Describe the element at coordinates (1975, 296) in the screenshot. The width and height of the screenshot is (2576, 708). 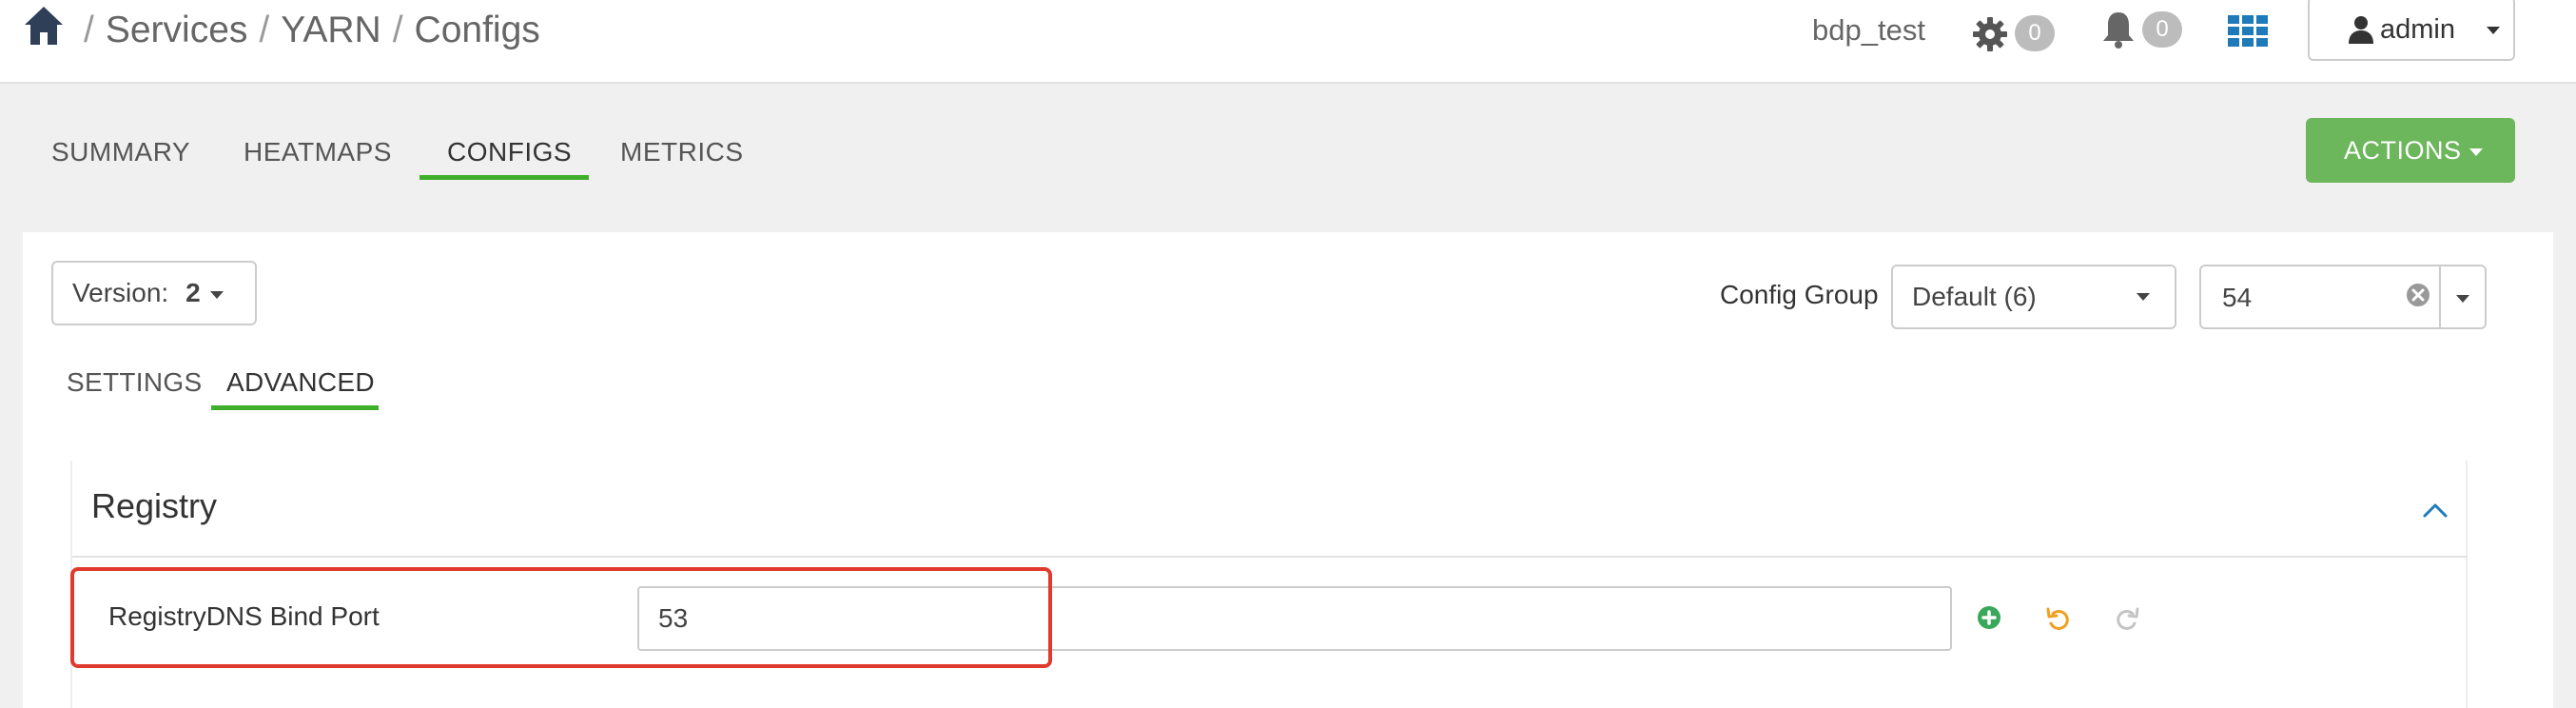
I see `config-group-value: Default (6)` at that location.